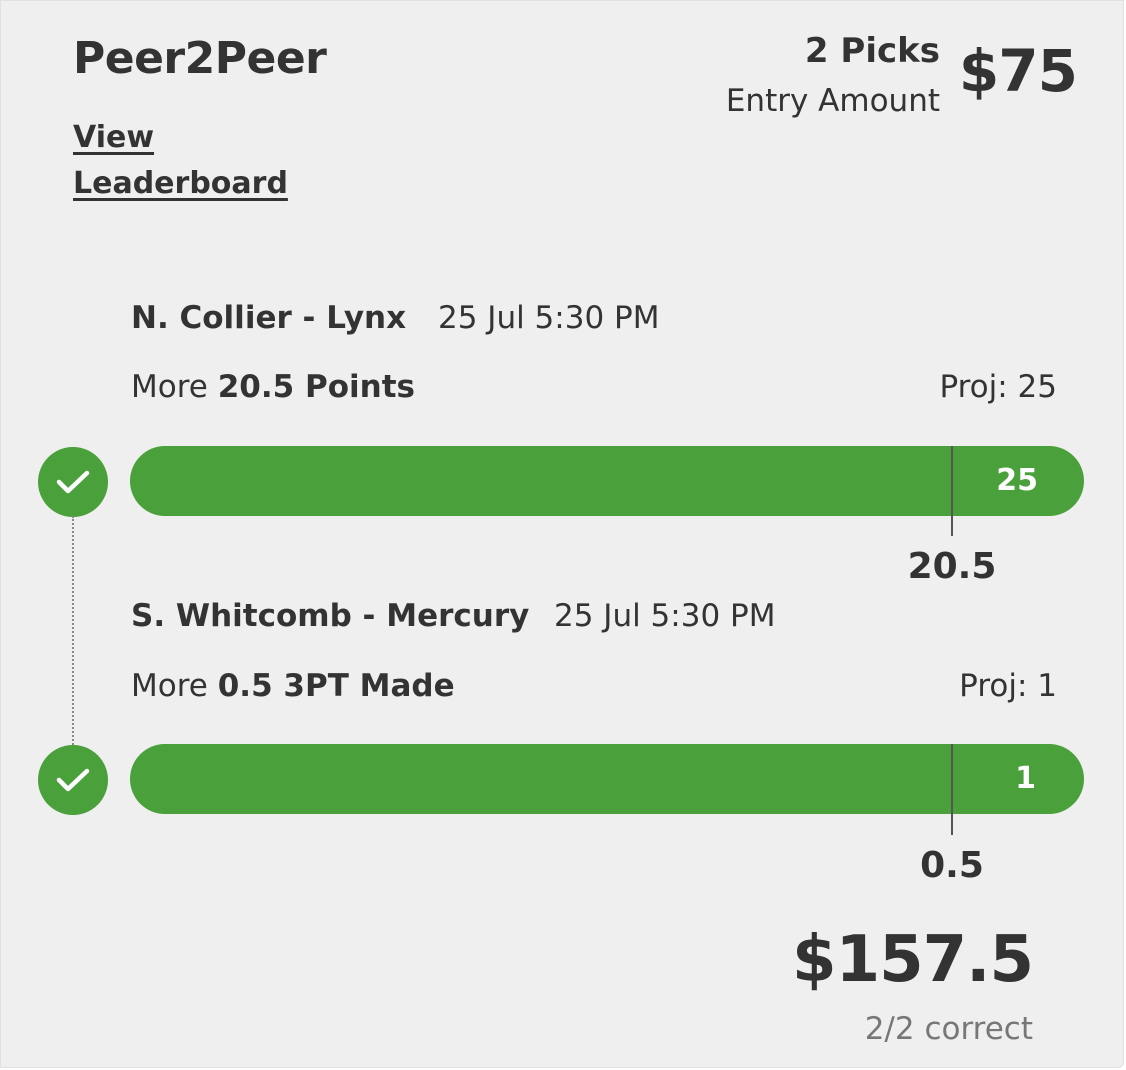  Describe the element at coordinates (188, 161) in the screenshot. I see `view-leaderboard-link: View Leaderboard` at that location.